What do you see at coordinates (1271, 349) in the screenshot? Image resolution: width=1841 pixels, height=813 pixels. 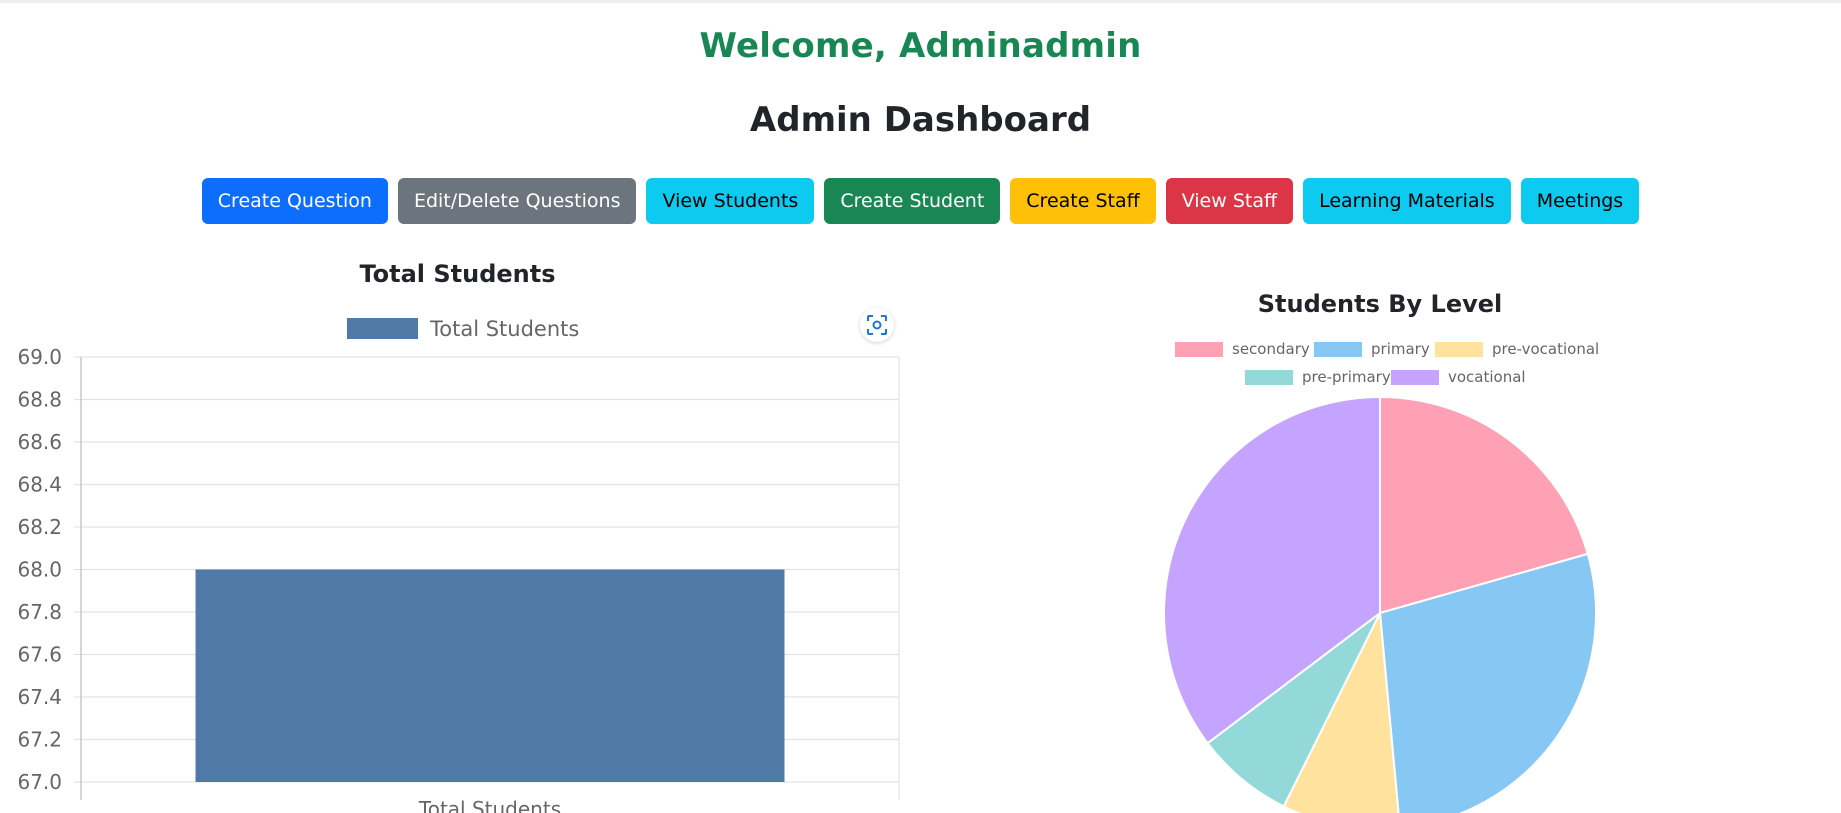 I see `pie-legend-label: secondary` at bounding box center [1271, 349].